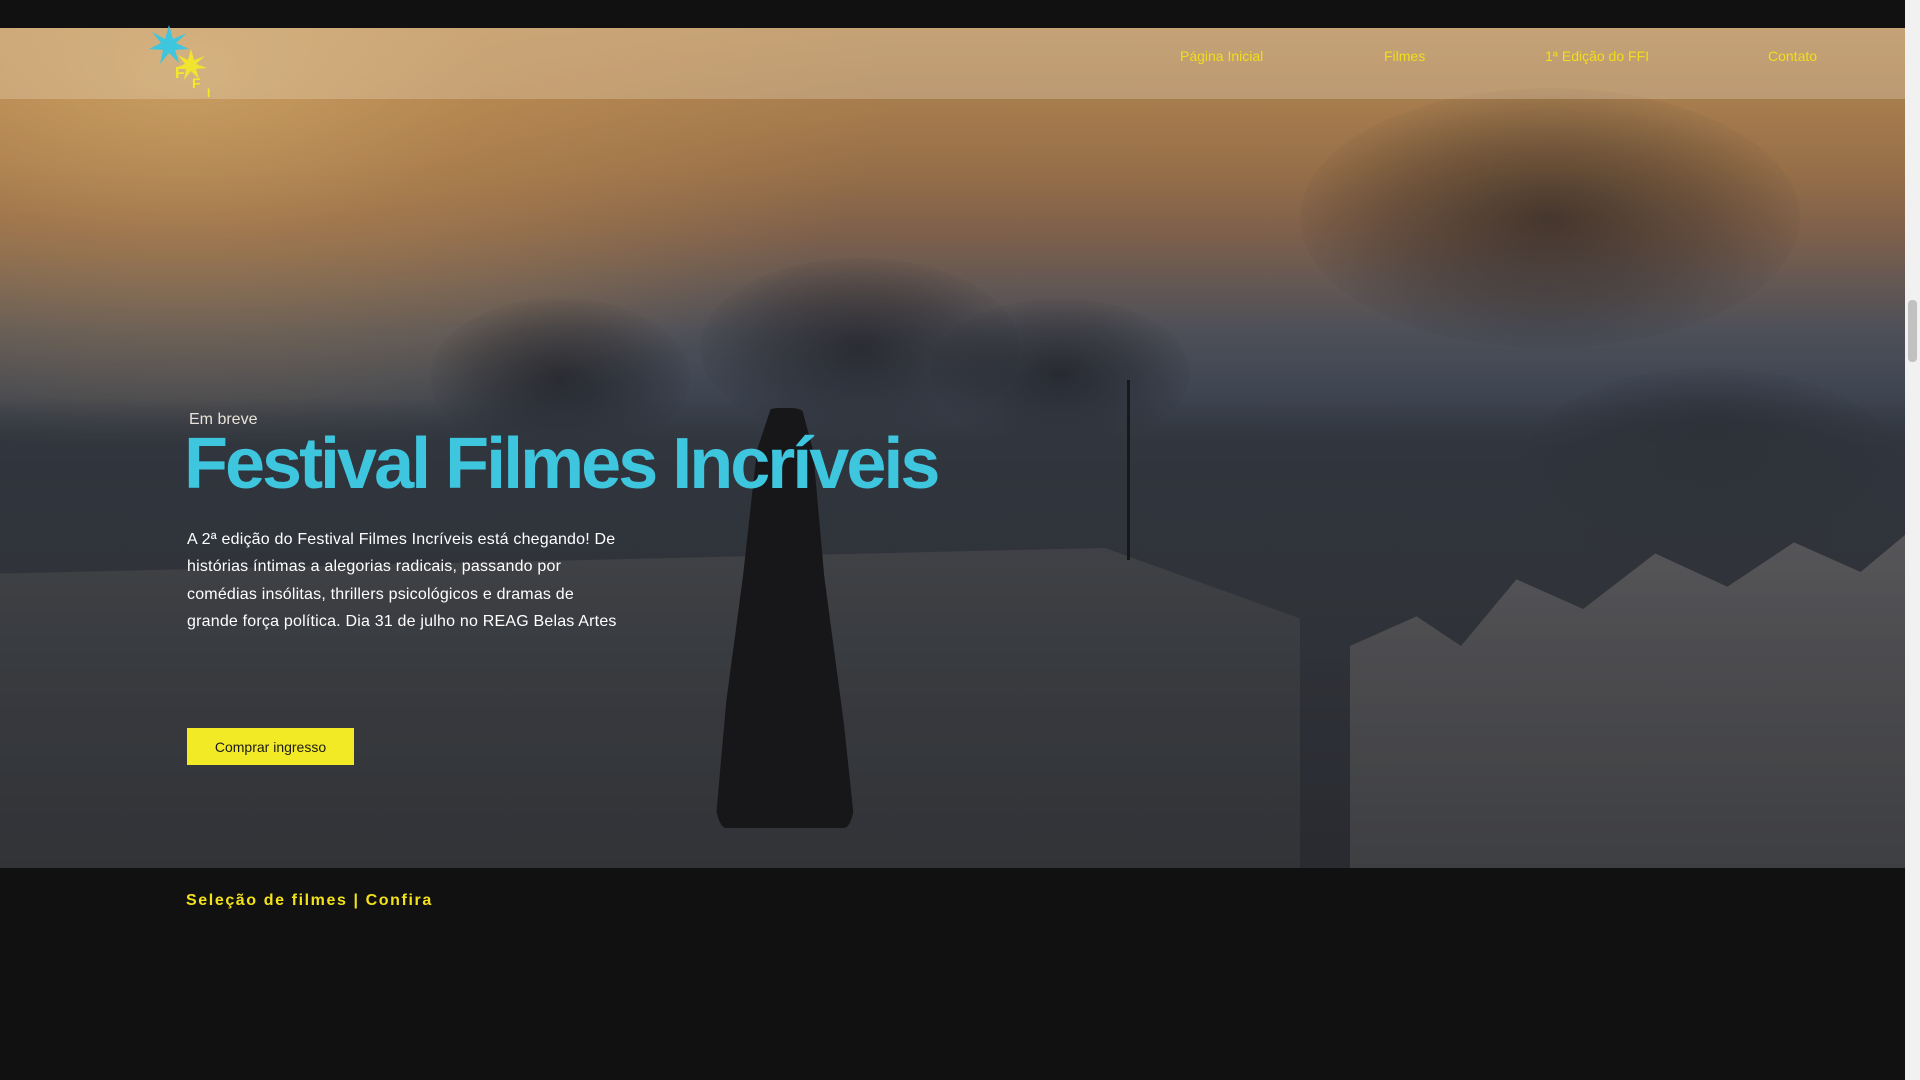  What do you see at coordinates (562, 464) in the screenshot?
I see `page-title: Festival Filmes Incríveis` at bounding box center [562, 464].